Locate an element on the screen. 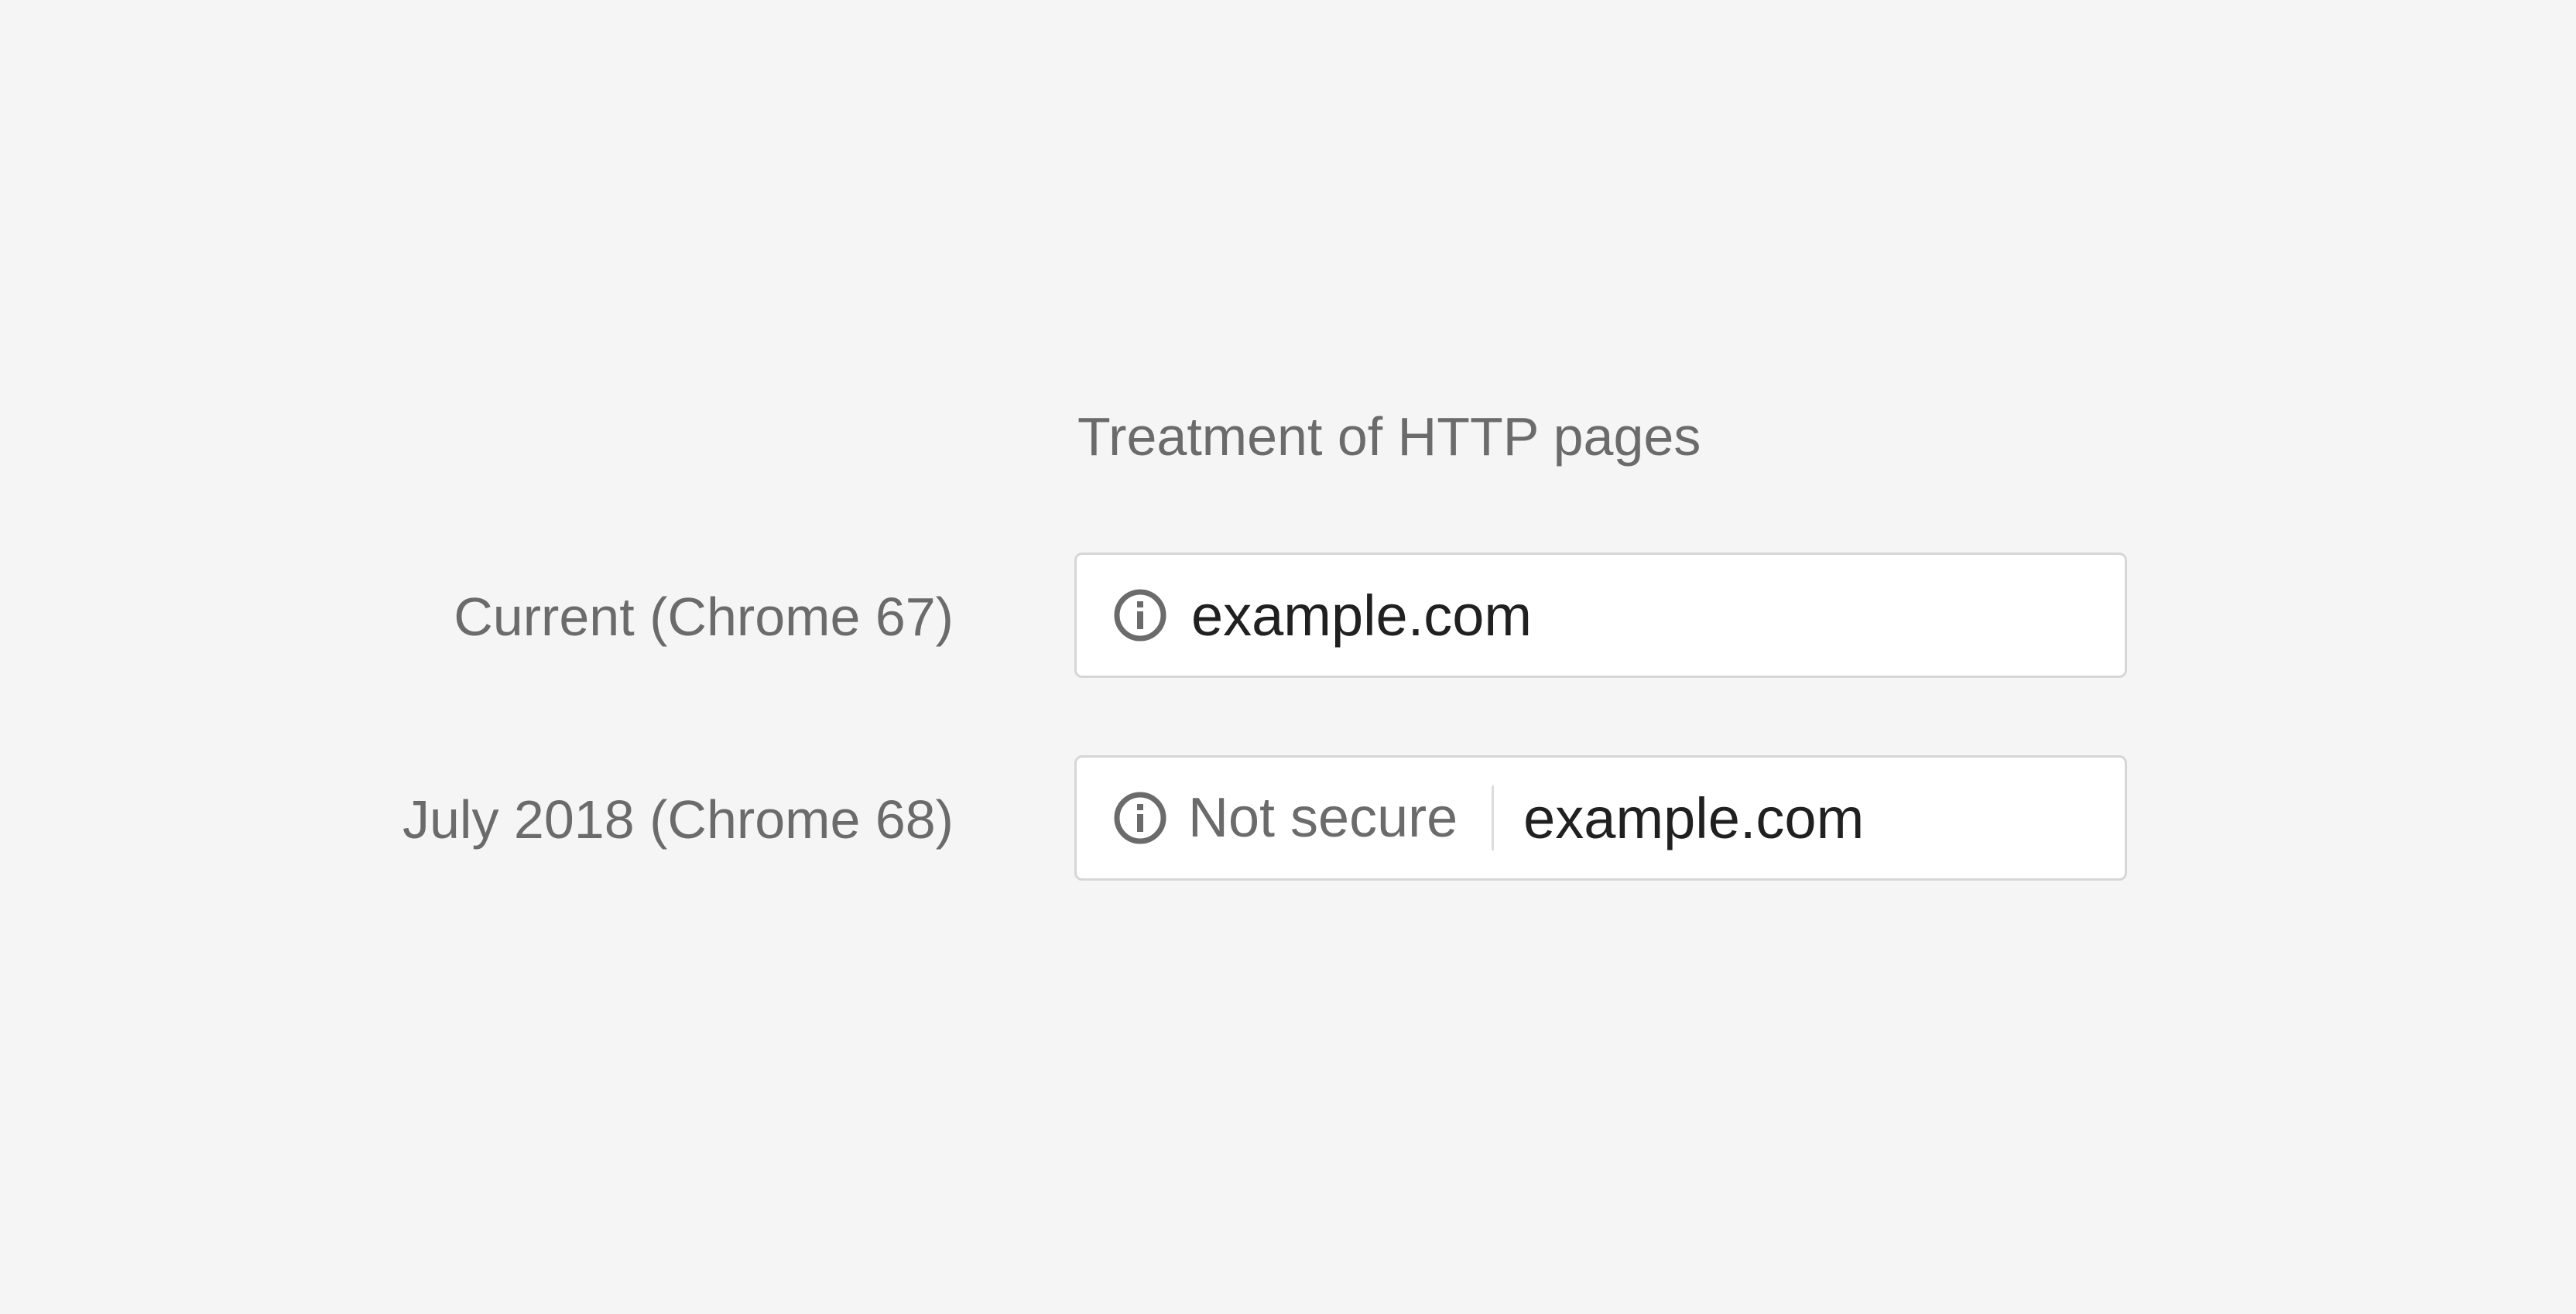 The width and height of the screenshot is (2576, 1314). chip-divider is located at coordinates (1493, 817).